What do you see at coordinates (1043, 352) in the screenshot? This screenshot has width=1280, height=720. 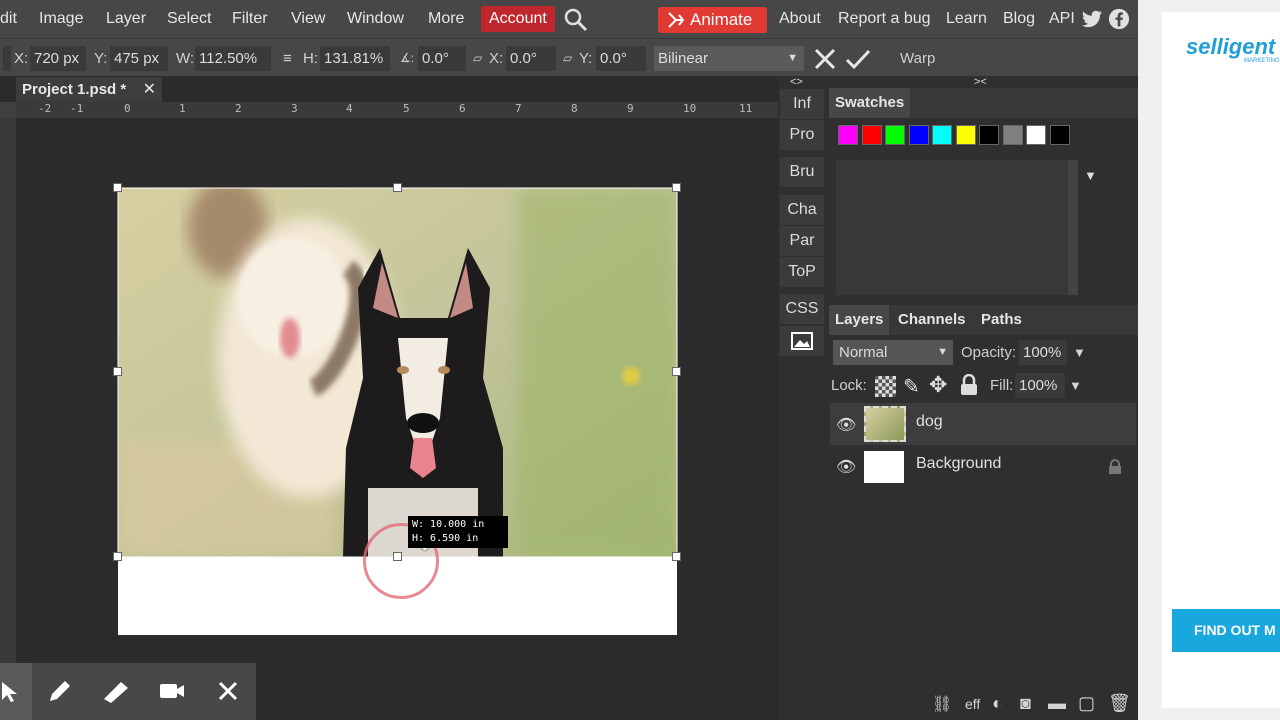 I see `opacity-field: 100%` at bounding box center [1043, 352].